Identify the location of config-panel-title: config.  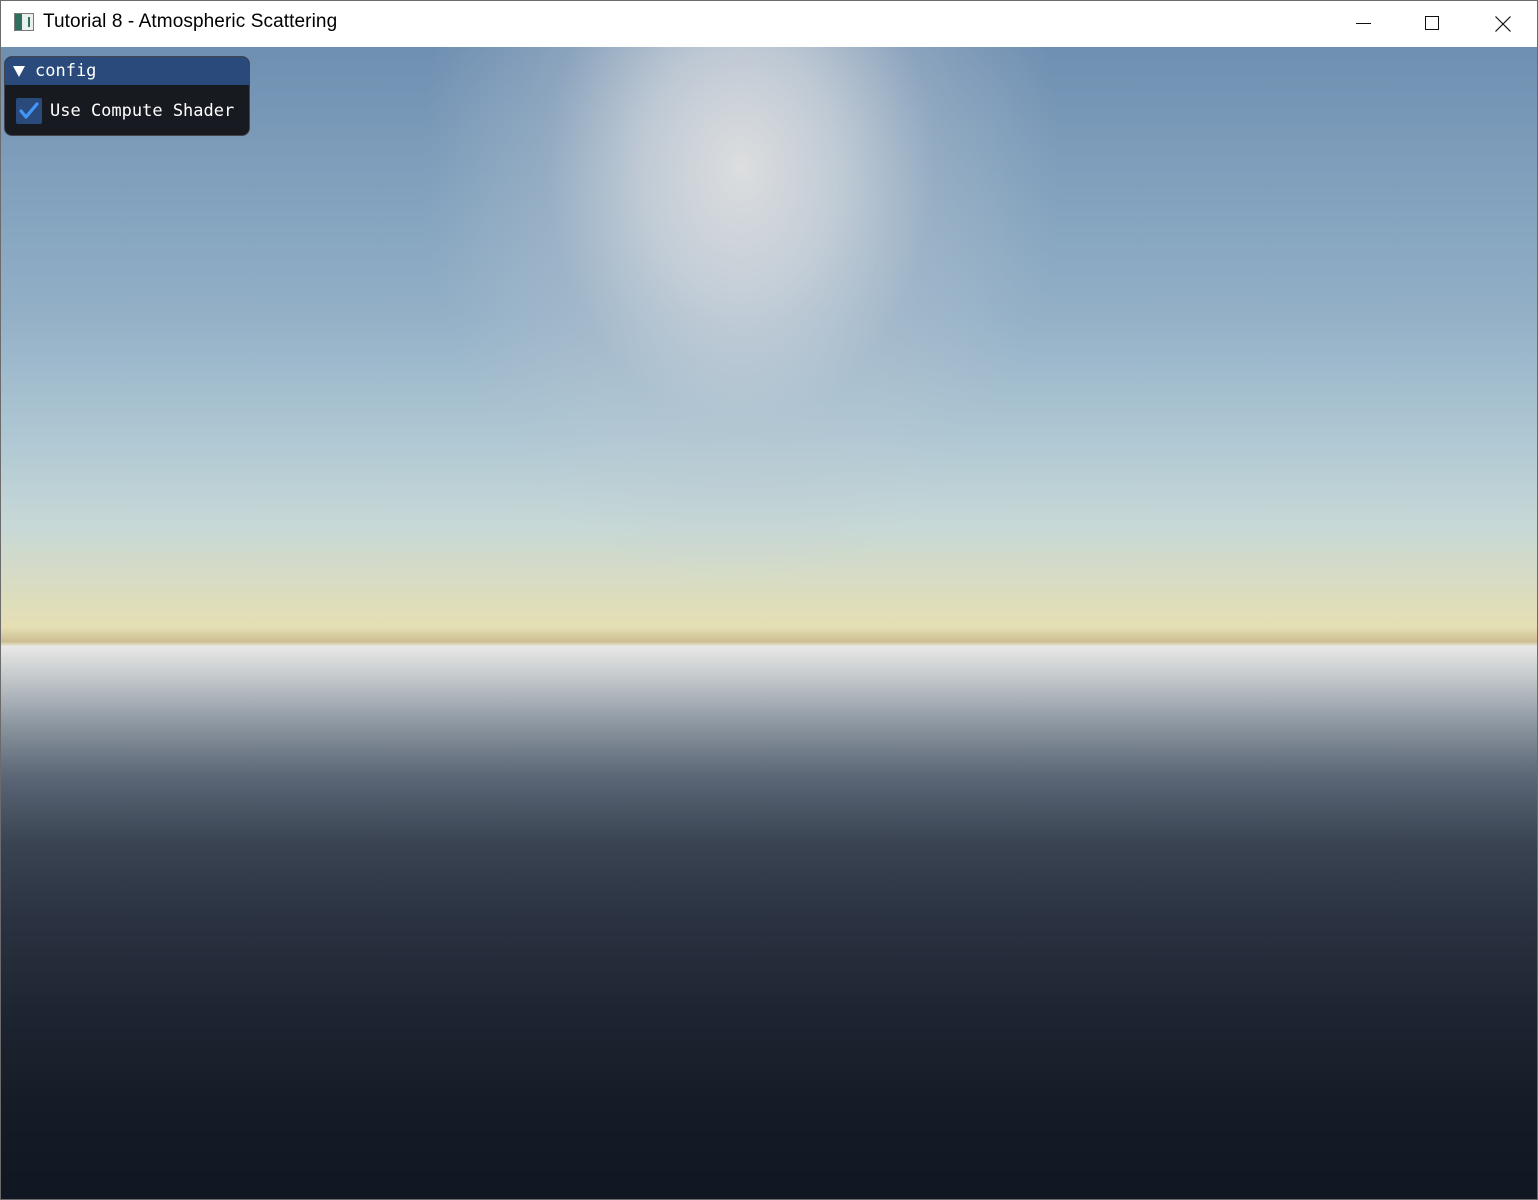
(66, 71).